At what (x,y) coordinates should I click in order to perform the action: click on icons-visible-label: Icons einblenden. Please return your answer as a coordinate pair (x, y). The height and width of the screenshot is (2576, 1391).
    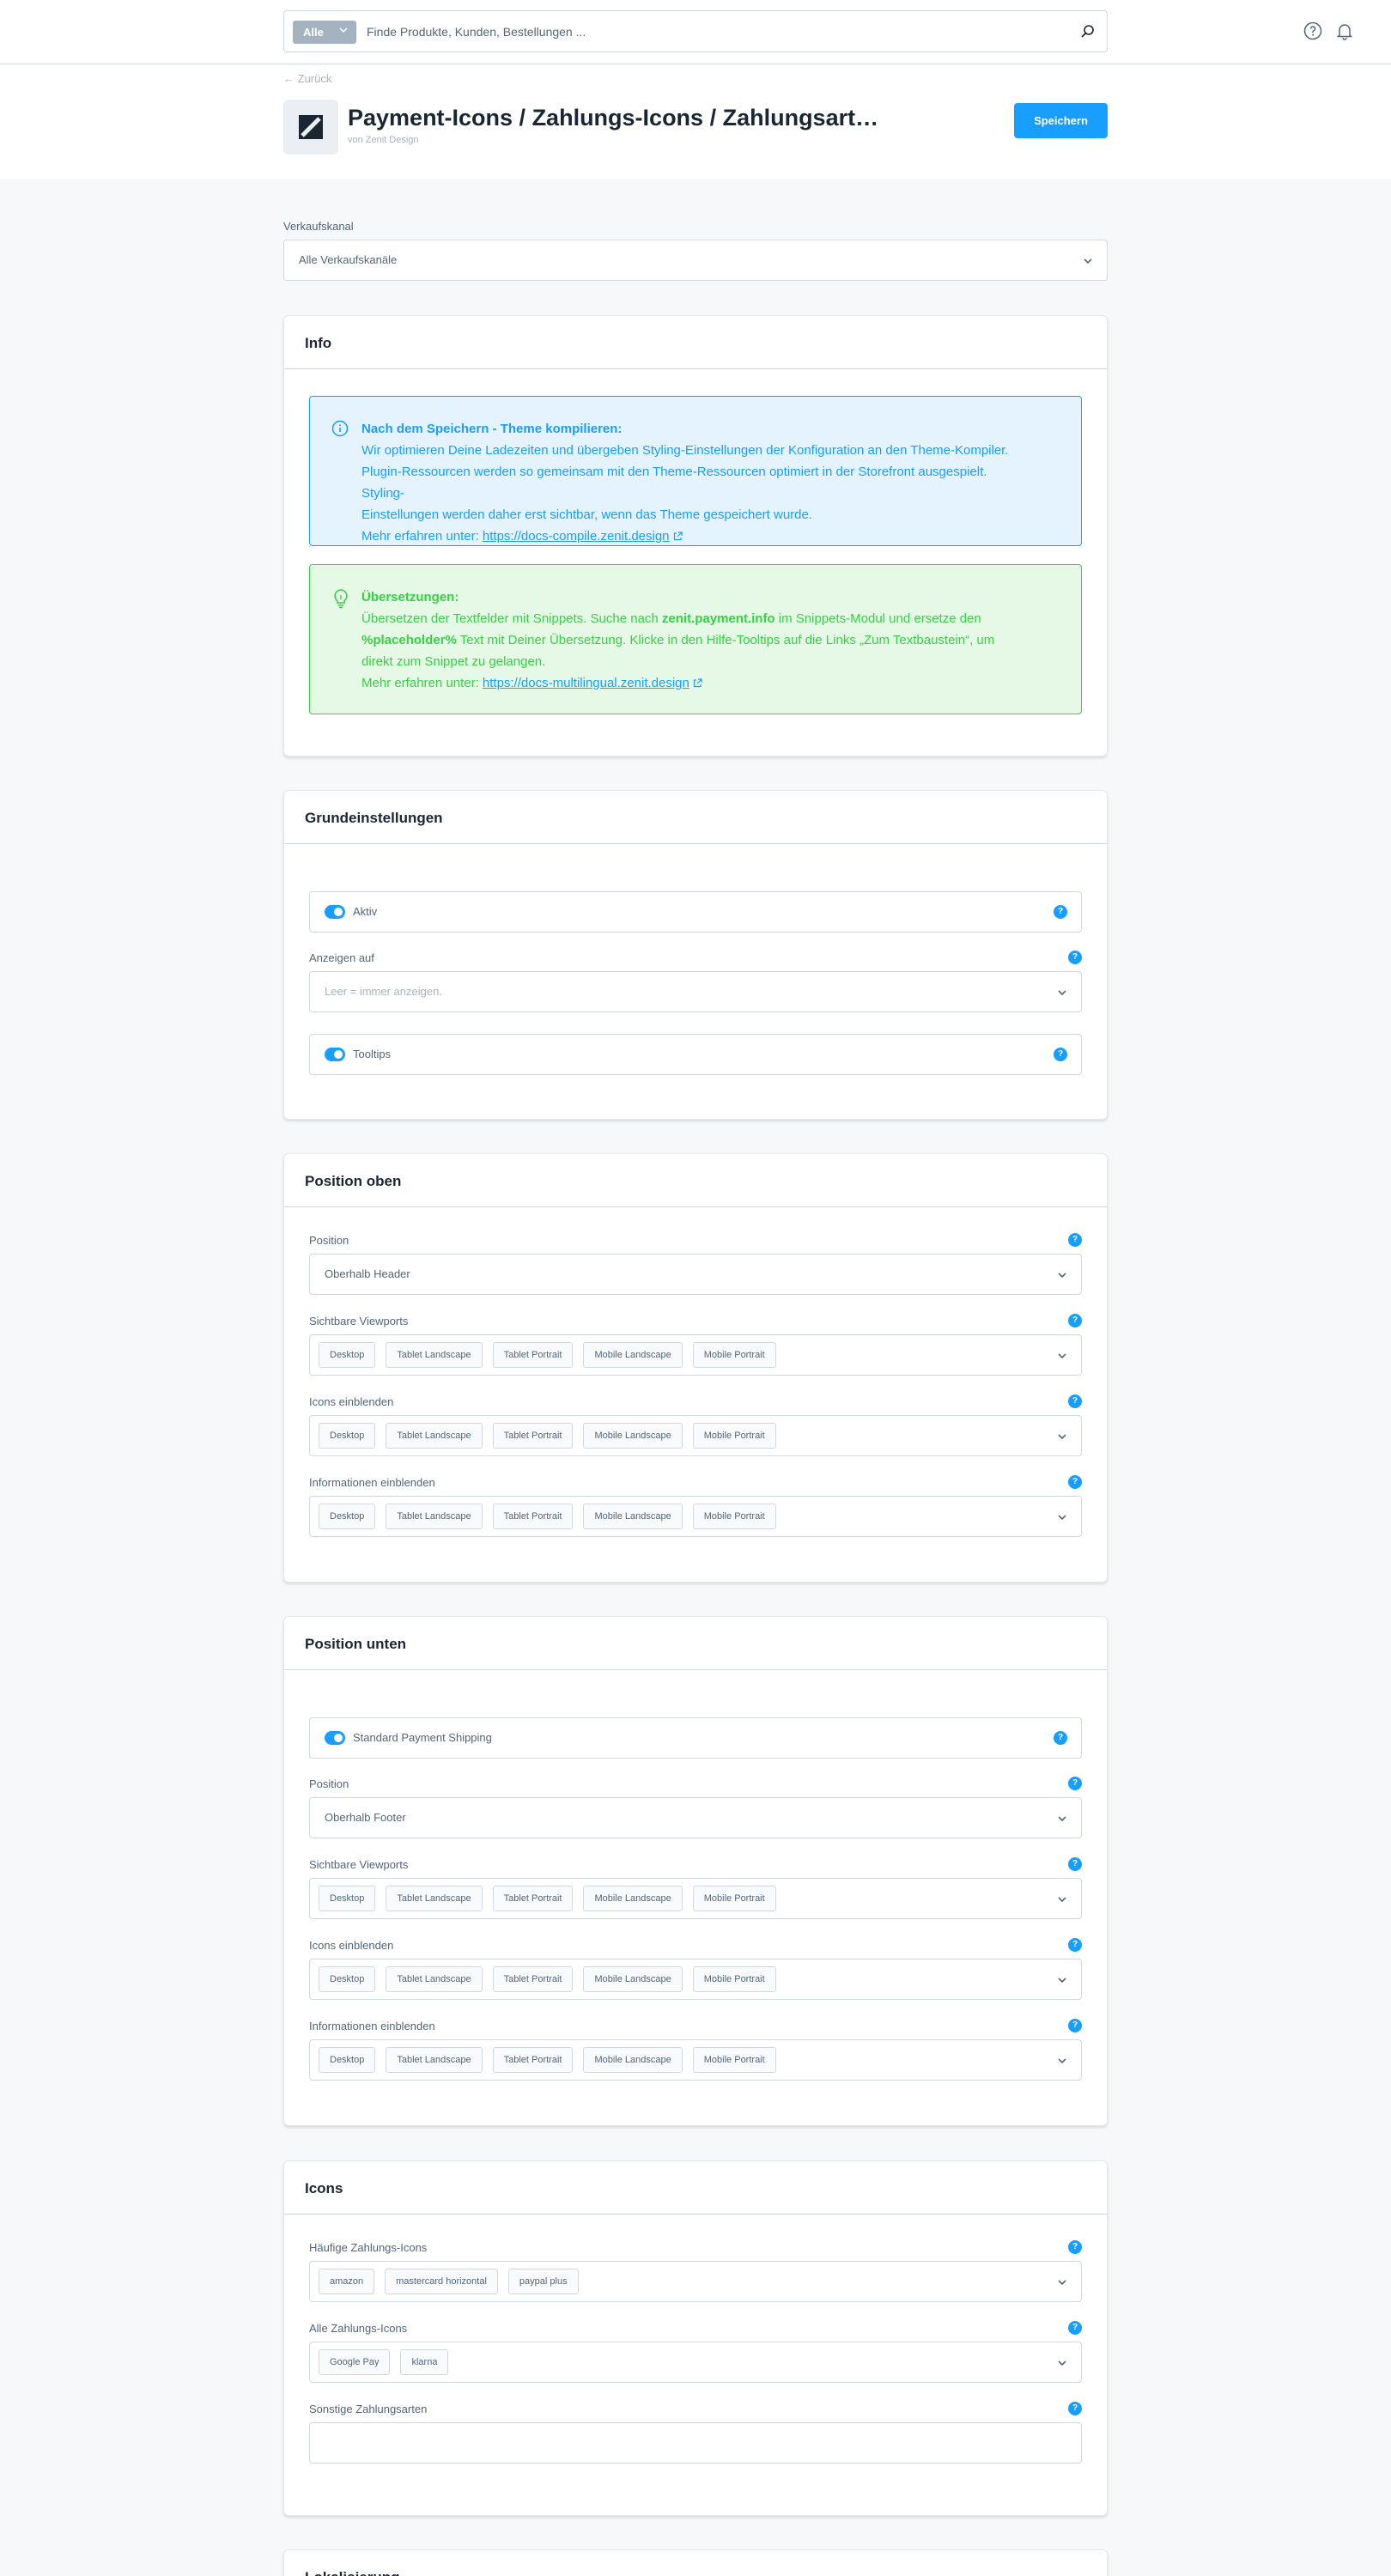
    Looking at the image, I should click on (351, 1945).